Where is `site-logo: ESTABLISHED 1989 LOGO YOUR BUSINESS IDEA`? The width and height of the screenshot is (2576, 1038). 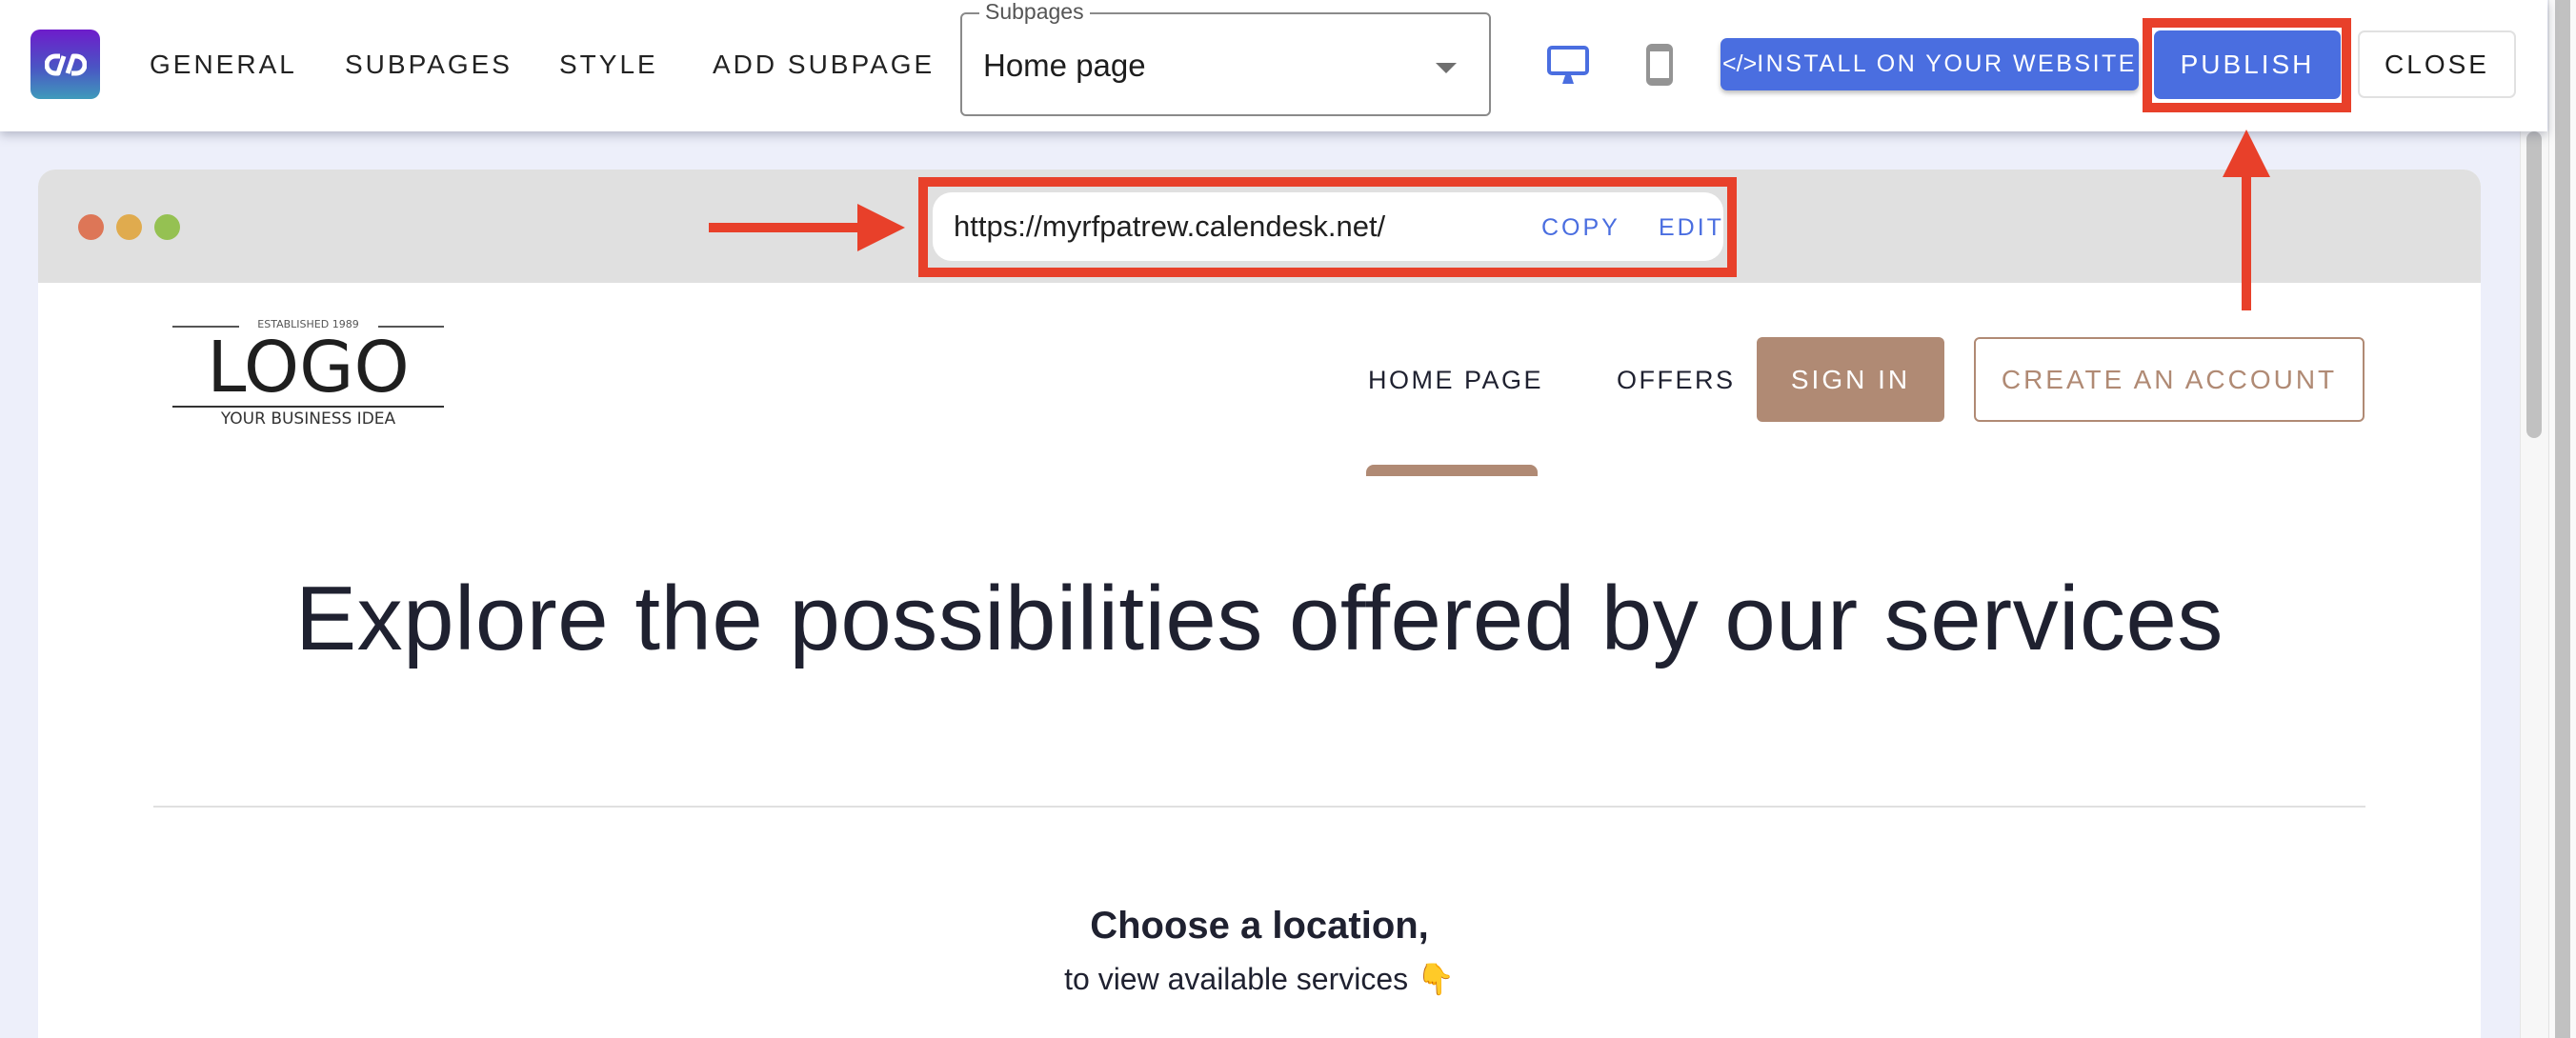
site-logo: ESTABLISHED 1989 LOGO YOUR BUSINESS IDEA is located at coordinates (308, 365).